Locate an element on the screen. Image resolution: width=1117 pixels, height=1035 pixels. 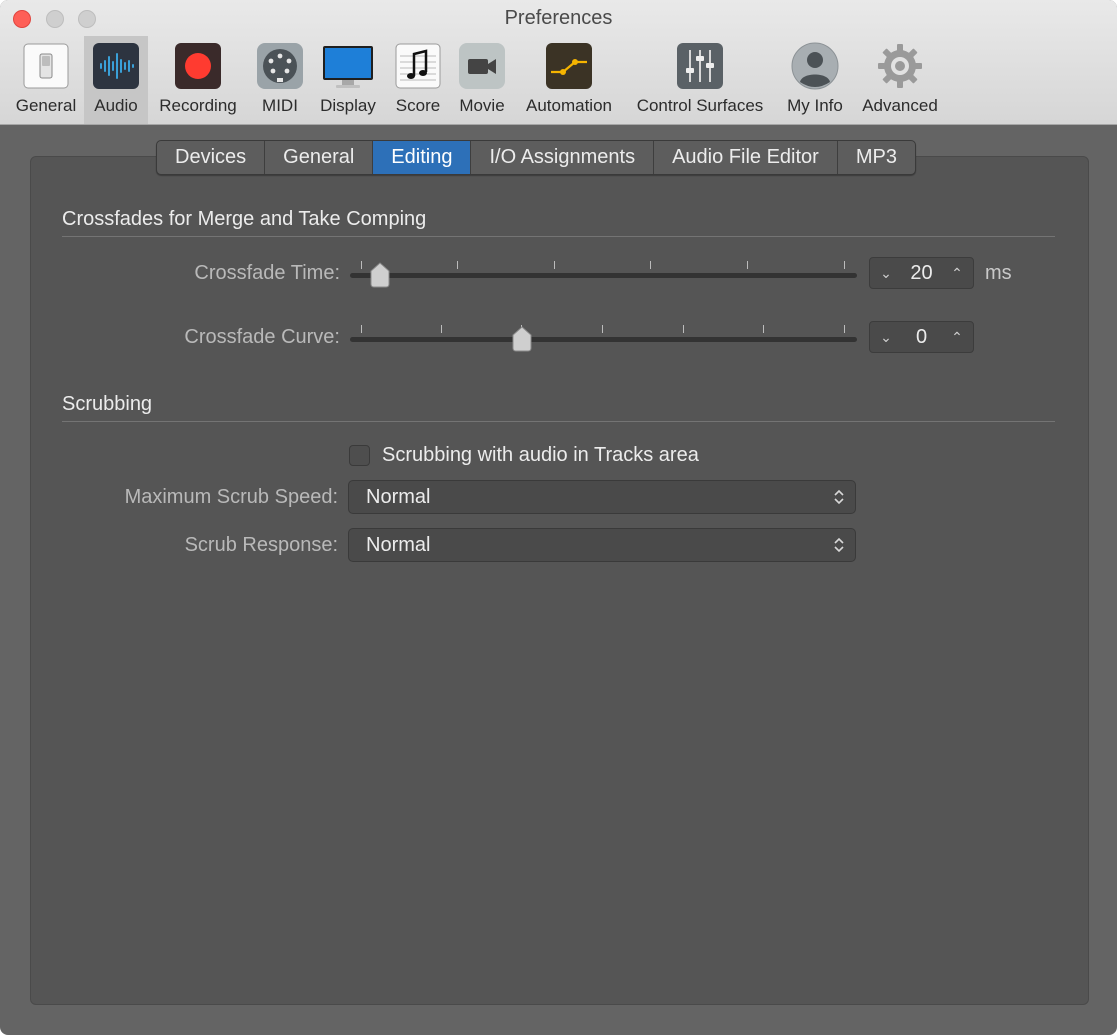
record-icon is located at coordinates (198, 66).